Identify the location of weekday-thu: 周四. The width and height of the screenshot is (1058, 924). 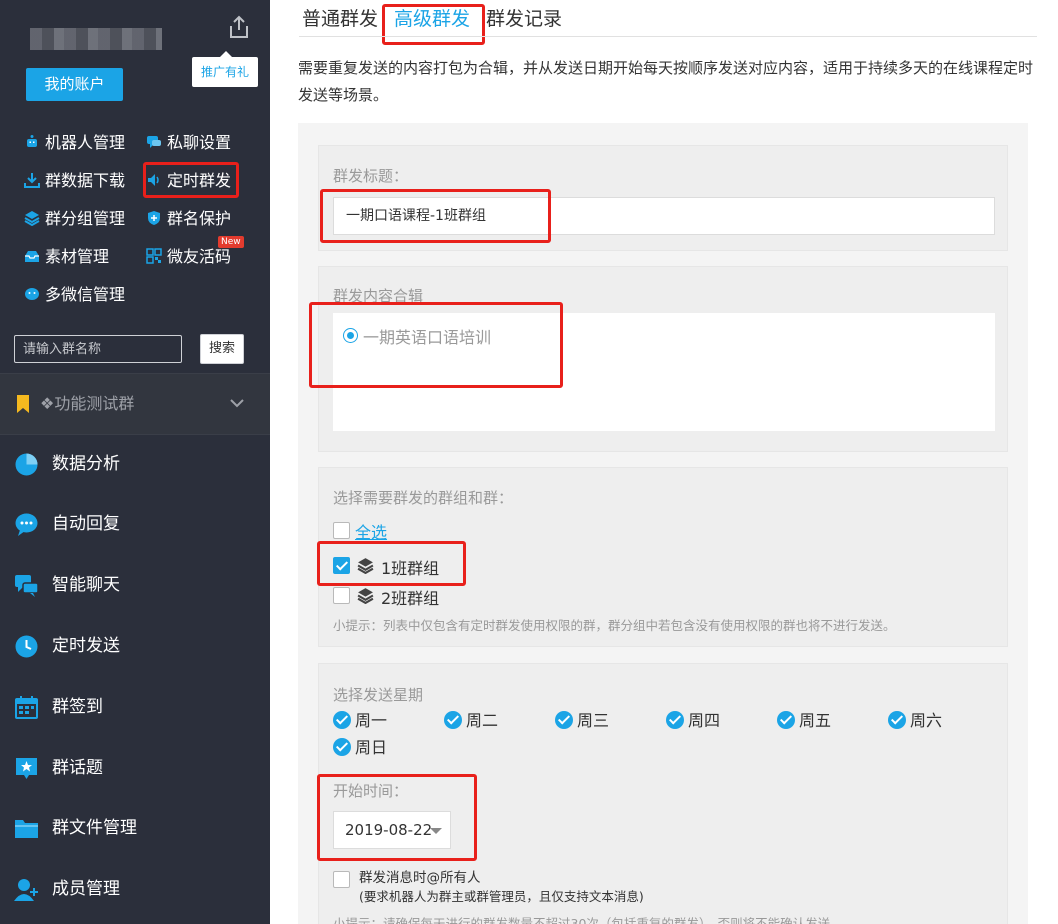
(693, 721).